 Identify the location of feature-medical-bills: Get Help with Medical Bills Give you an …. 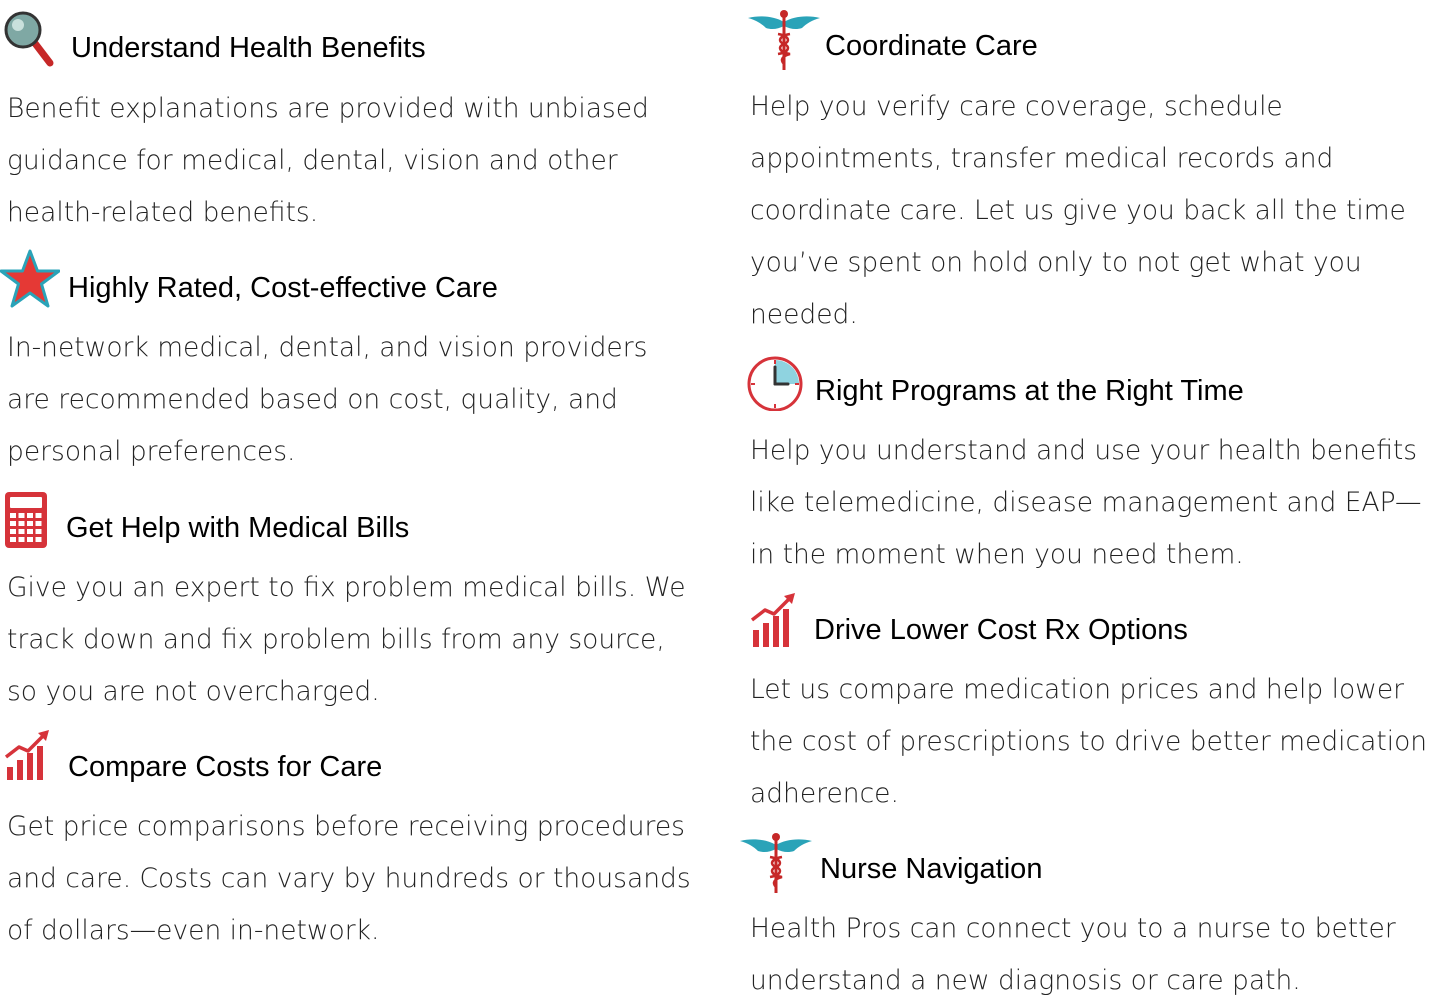
(350, 603).